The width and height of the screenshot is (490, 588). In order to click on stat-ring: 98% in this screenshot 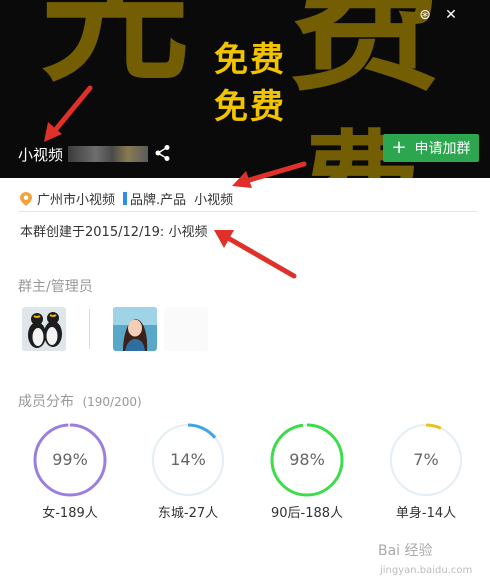, I will do `click(307, 460)`.